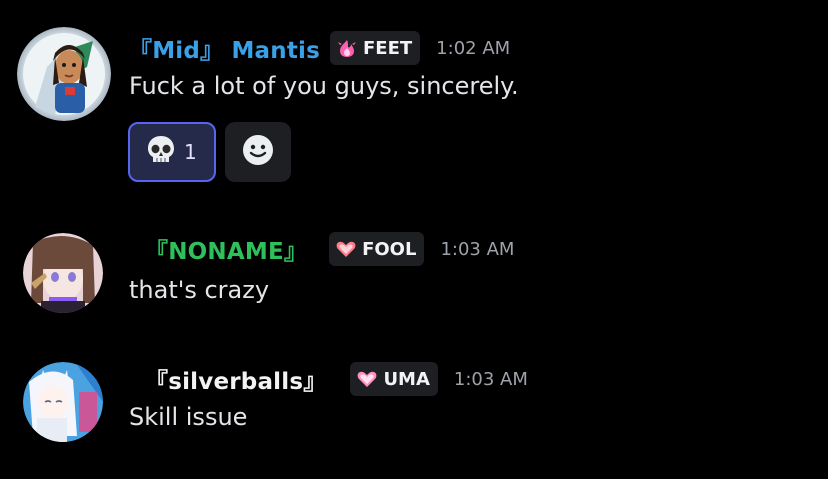 This screenshot has height=479, width=828. Describe the element at coordinates (235, 379) in the screenshot. I see `username: 『silverballs』` at that location.